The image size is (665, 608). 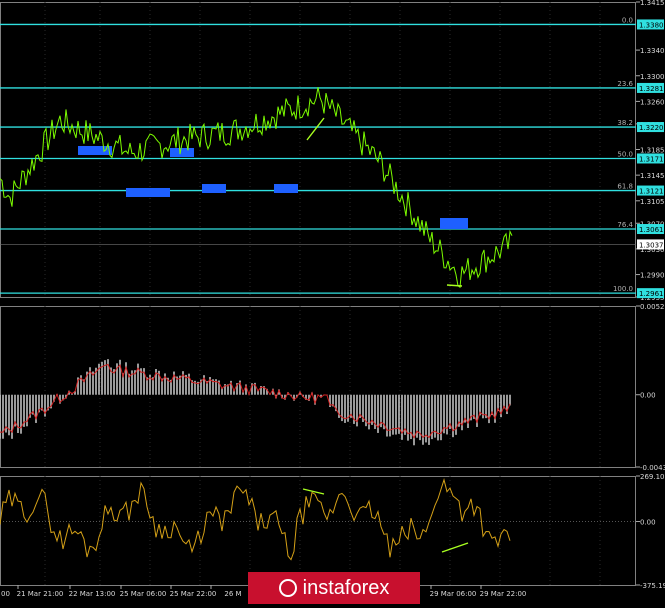 What do you see at coordinates (346, 587) in the screenshot?
I see `logo-text: instaforex` at bounding box center [346, 587].